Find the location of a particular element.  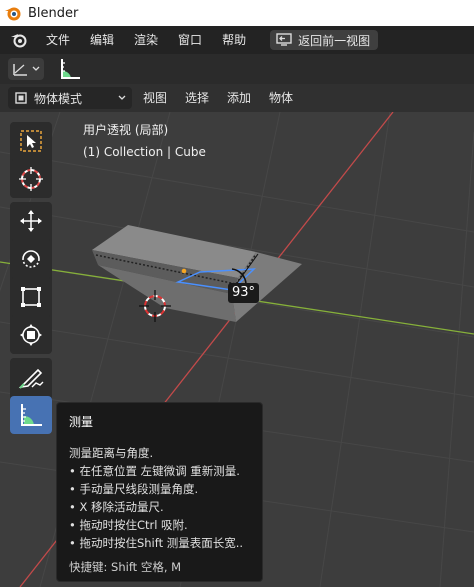

menu-file: 文件 is located at coordinates (58, 40).